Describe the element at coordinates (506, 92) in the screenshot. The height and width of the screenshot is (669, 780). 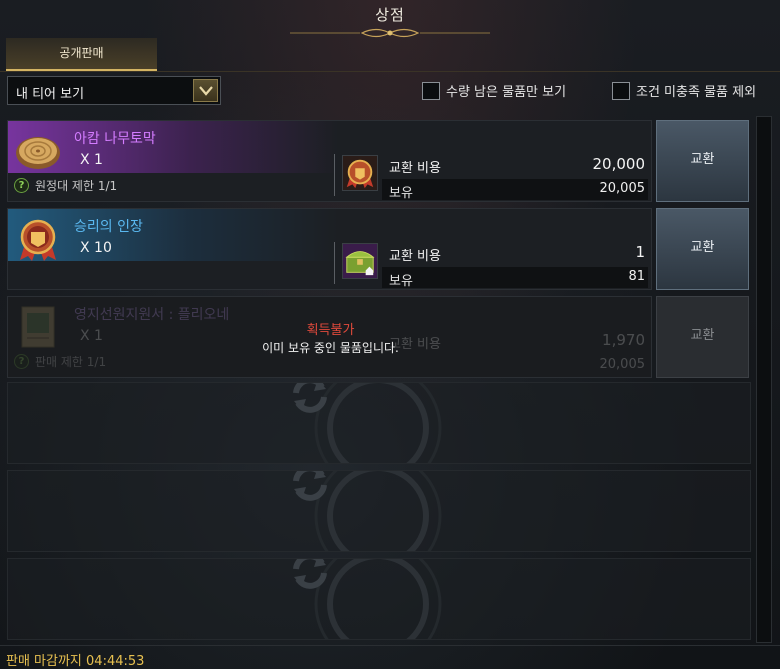
I see `remaining-only-label: 수량 남은 물품만 보기` at that location.